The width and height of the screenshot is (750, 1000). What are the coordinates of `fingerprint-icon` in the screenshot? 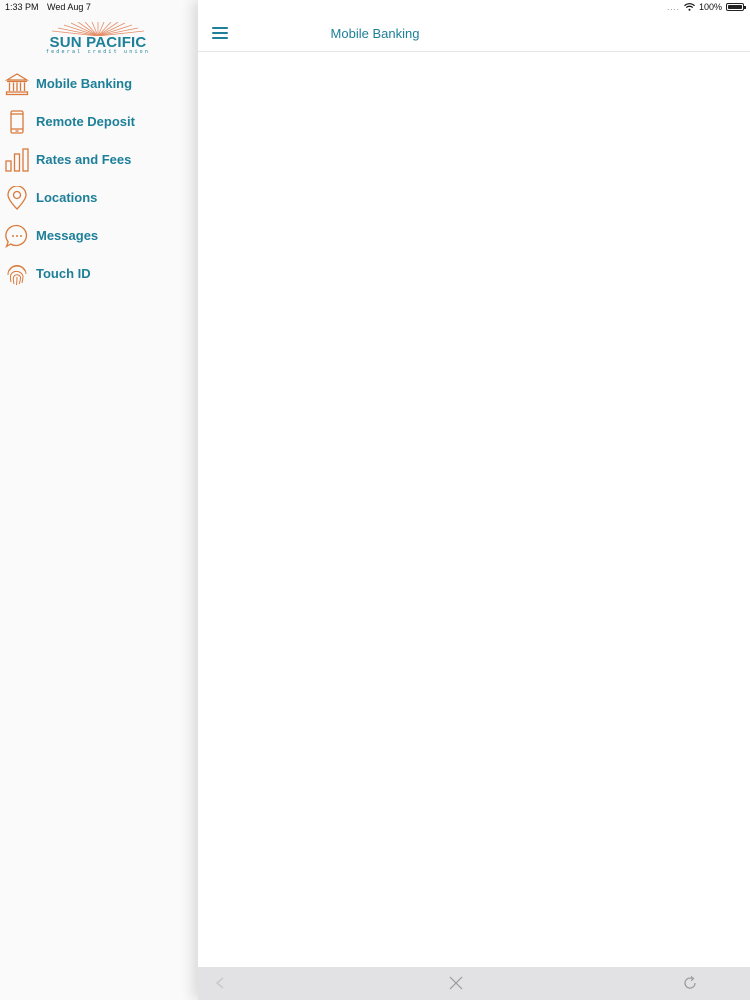 It's located at (17, 275).